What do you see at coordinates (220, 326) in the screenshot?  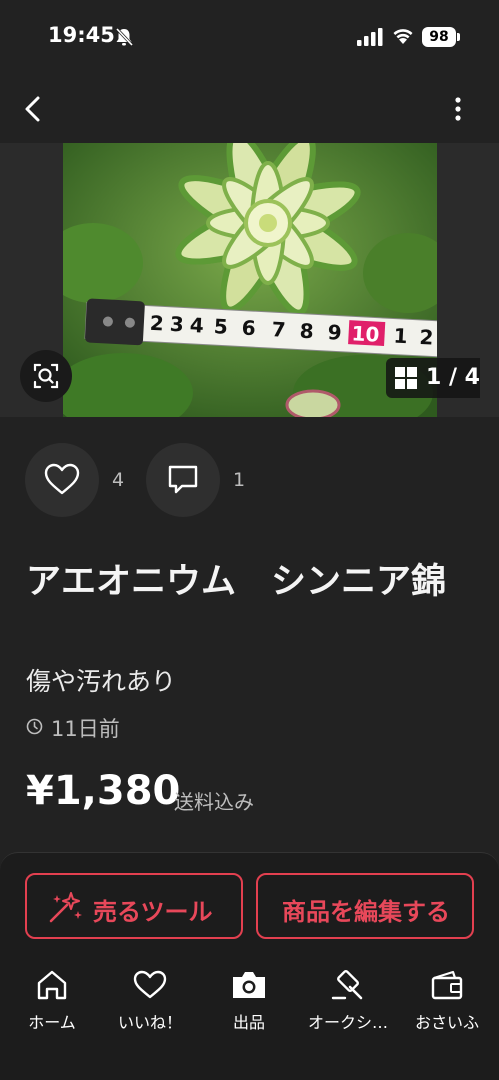 I see `tape-number: 5` at bounding box center [220, 326].